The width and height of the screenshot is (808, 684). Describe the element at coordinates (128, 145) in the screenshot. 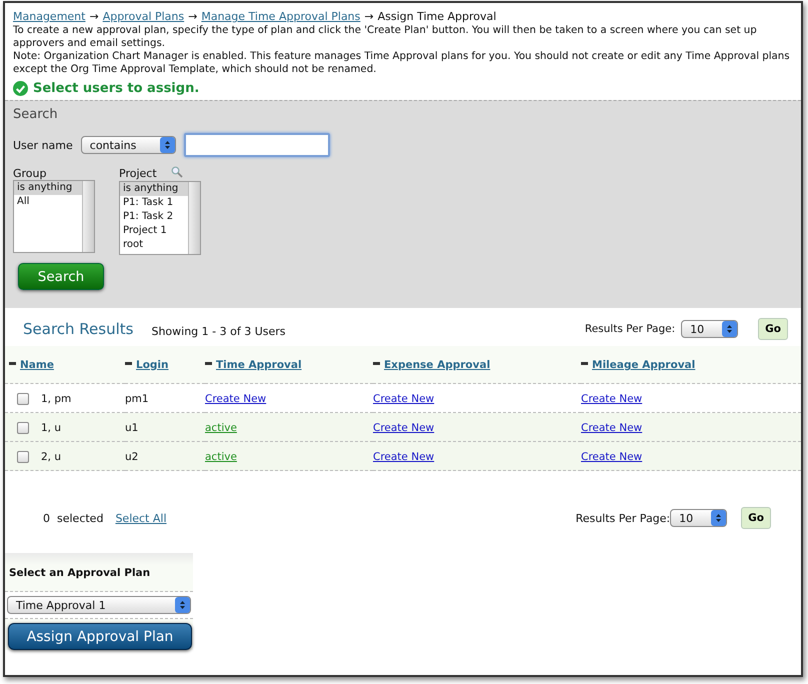

I see `operator-dropdown: contains` at that location.